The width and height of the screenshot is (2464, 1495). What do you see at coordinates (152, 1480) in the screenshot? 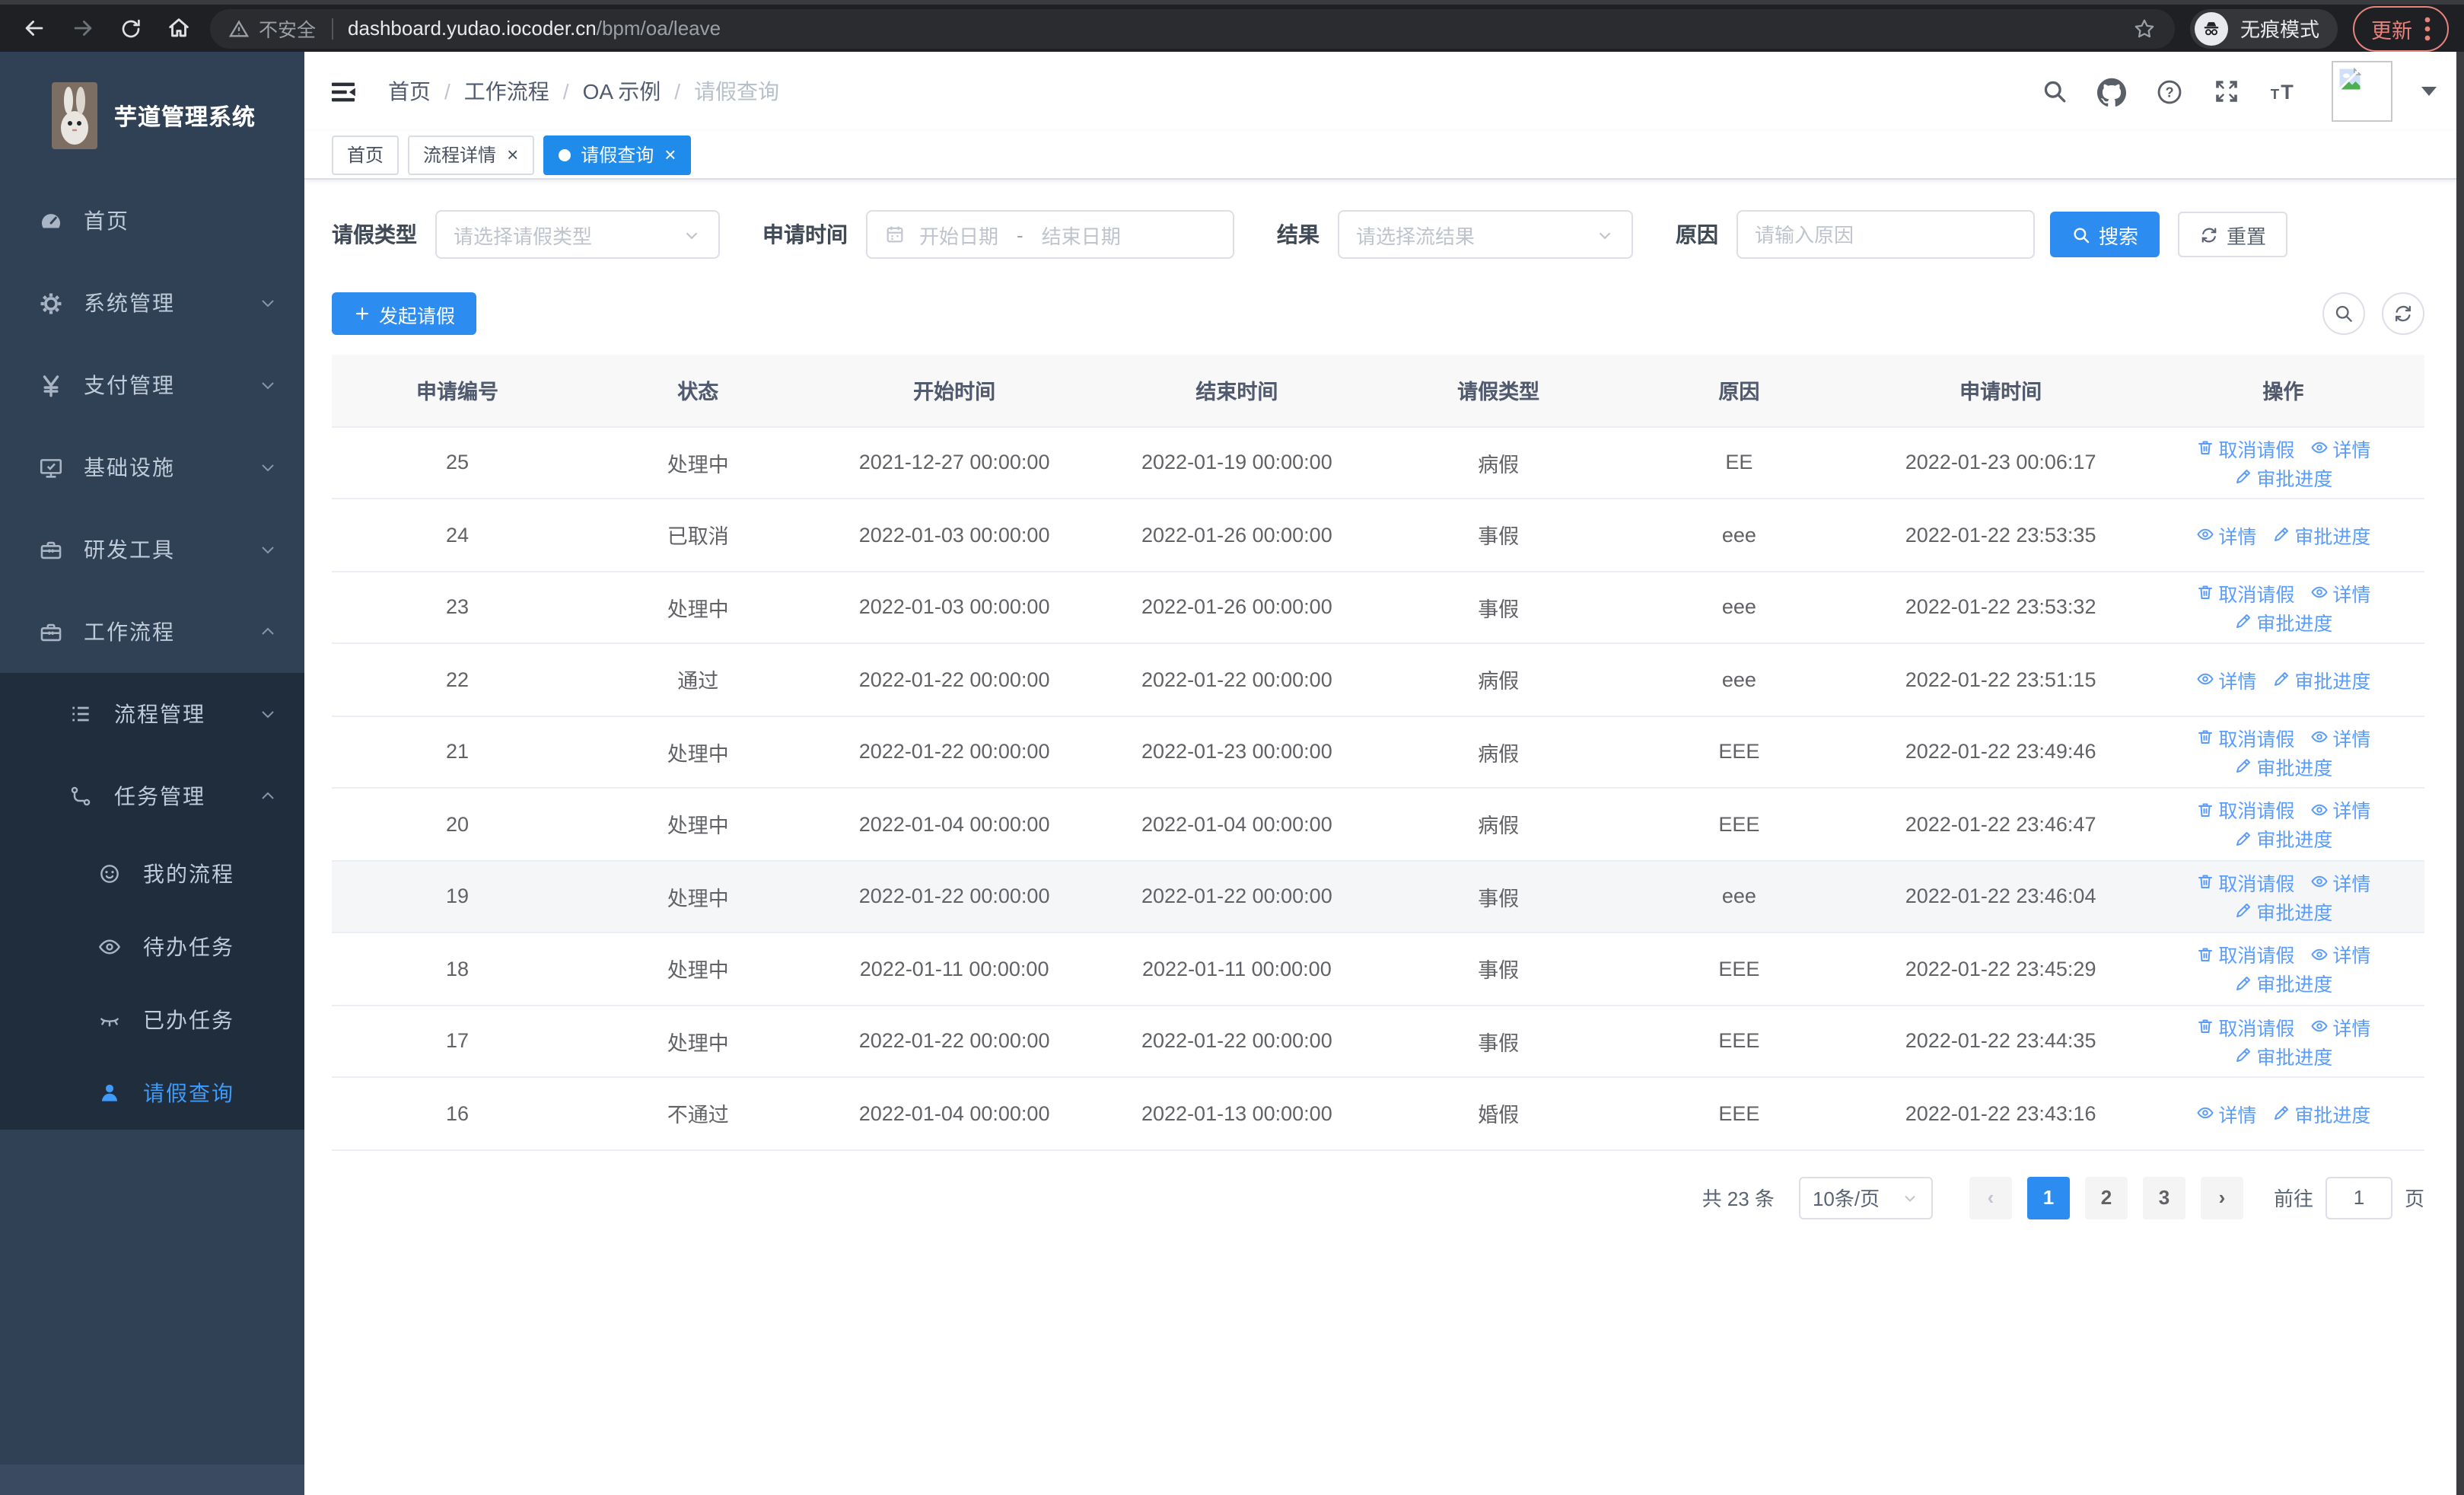
I see `sidebar-footer` at bounding box center [152, 1480].